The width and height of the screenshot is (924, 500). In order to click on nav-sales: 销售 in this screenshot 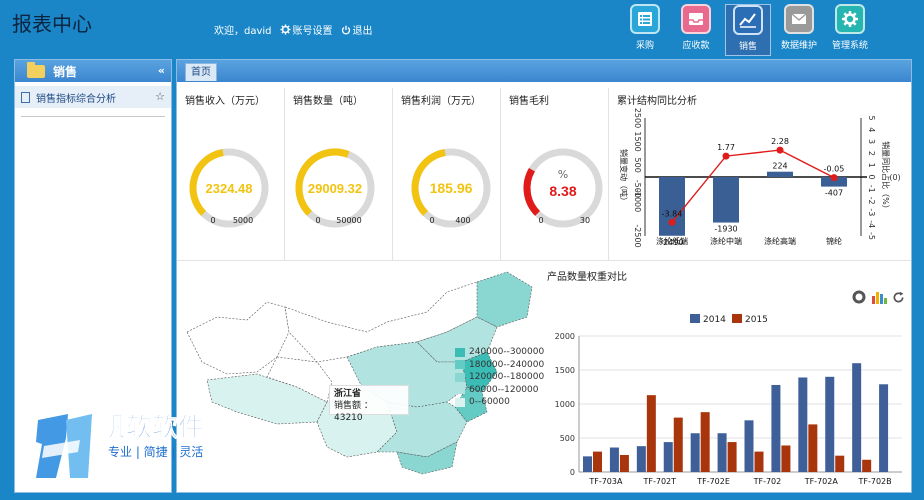, I will do `click(748, 30)`.